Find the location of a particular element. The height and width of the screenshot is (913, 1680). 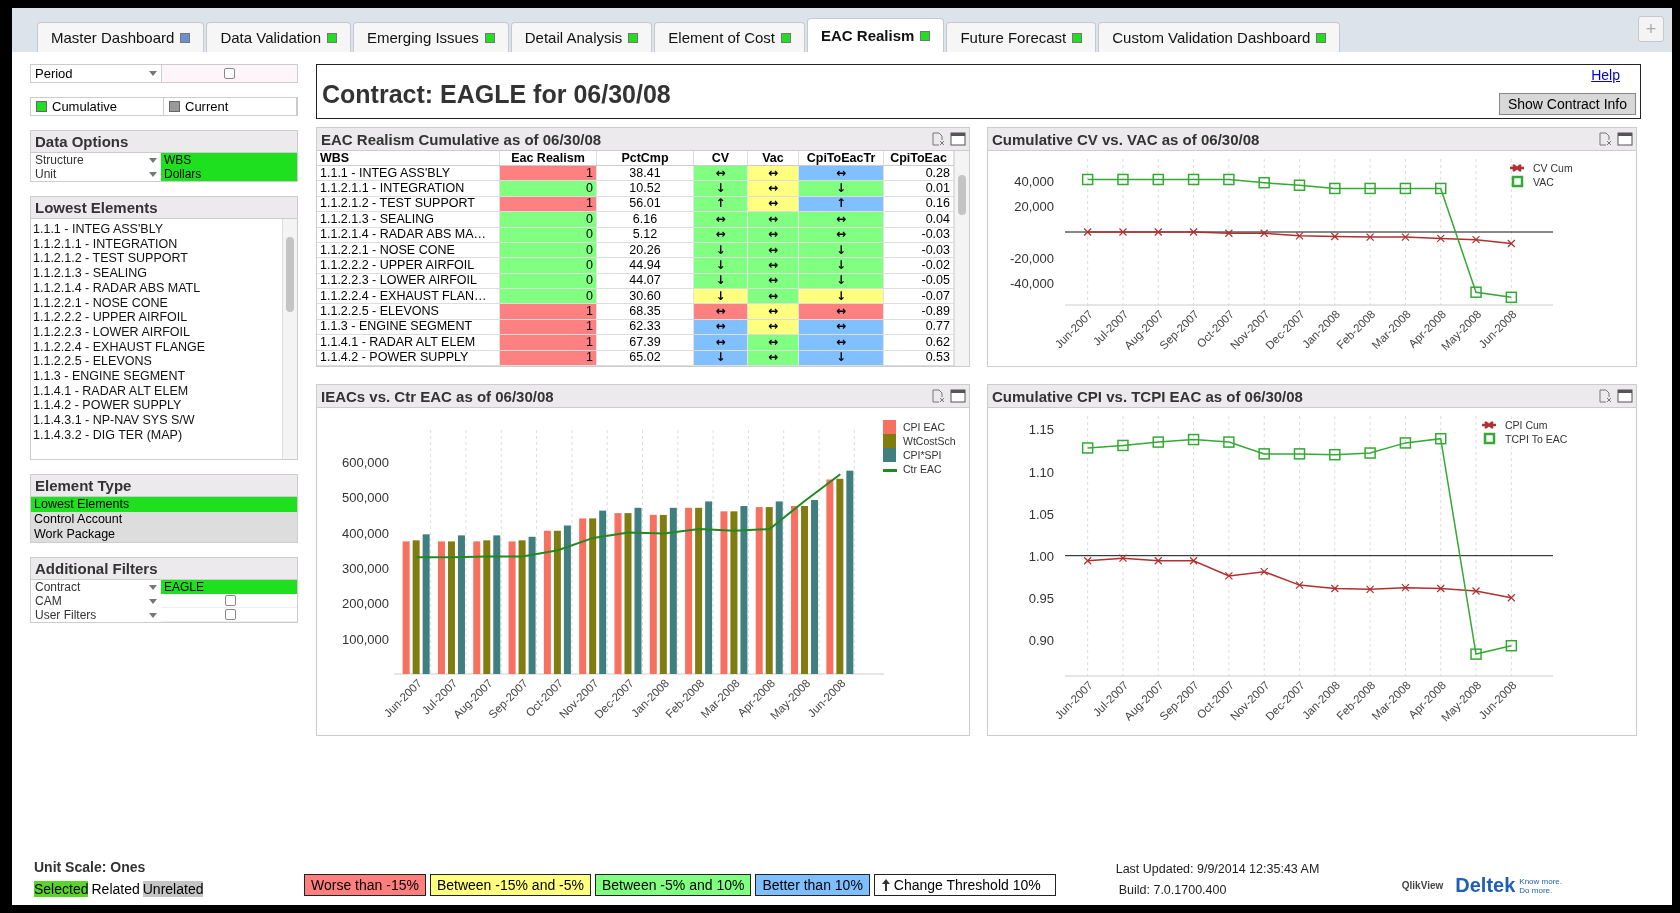

show-contract-info-button: Show Contract Info is located at coordinates (1567, 104).